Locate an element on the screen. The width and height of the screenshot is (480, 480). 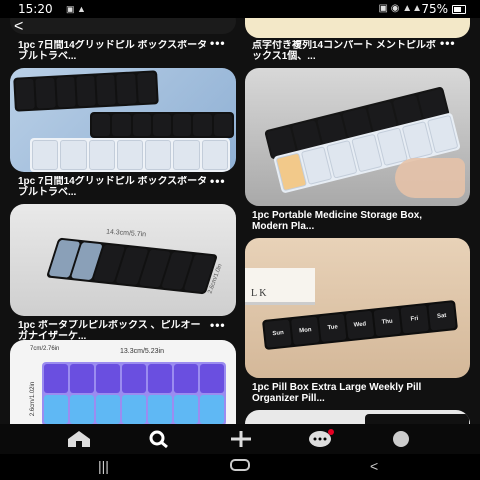
pill-box-dimension is located at coordinates (132, 266).